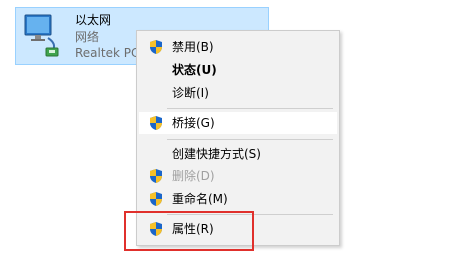 Image resolution: width=454 pixels, height=266 pixels. Describe the element at coordinates (193, 123) in the screenshot. I see `menu-item-label: 桥接(G)` at that location.